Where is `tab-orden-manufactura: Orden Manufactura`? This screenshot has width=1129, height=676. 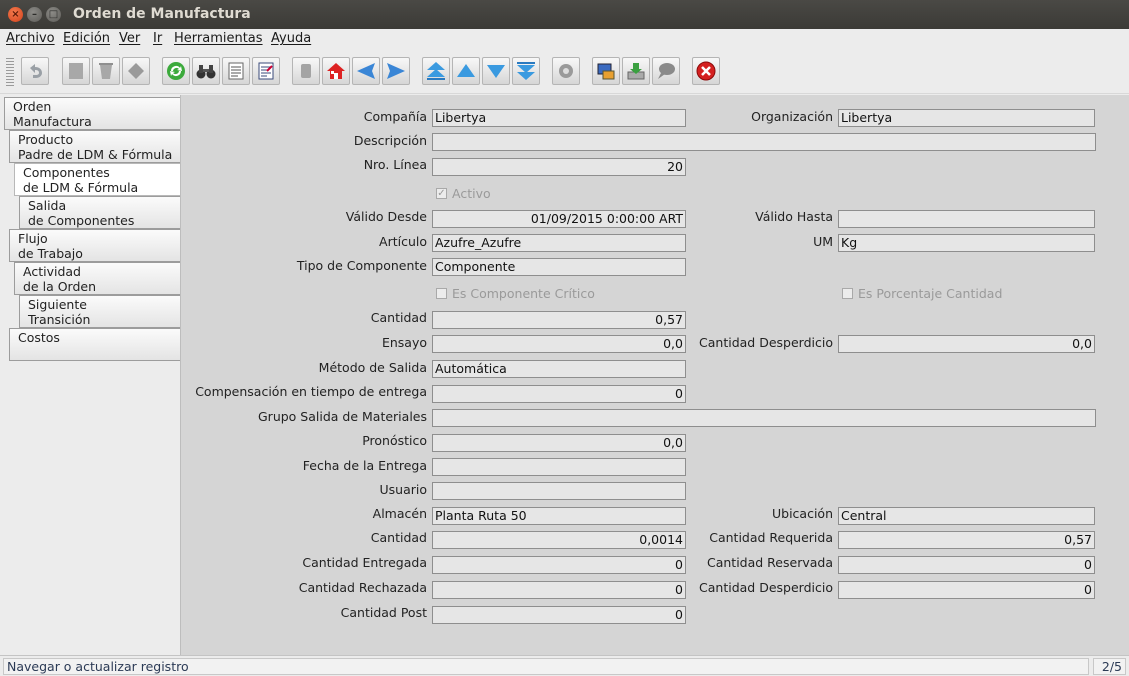
tab-orden-manufactura: Orden Manufactura is located at coordinates (92, 113).